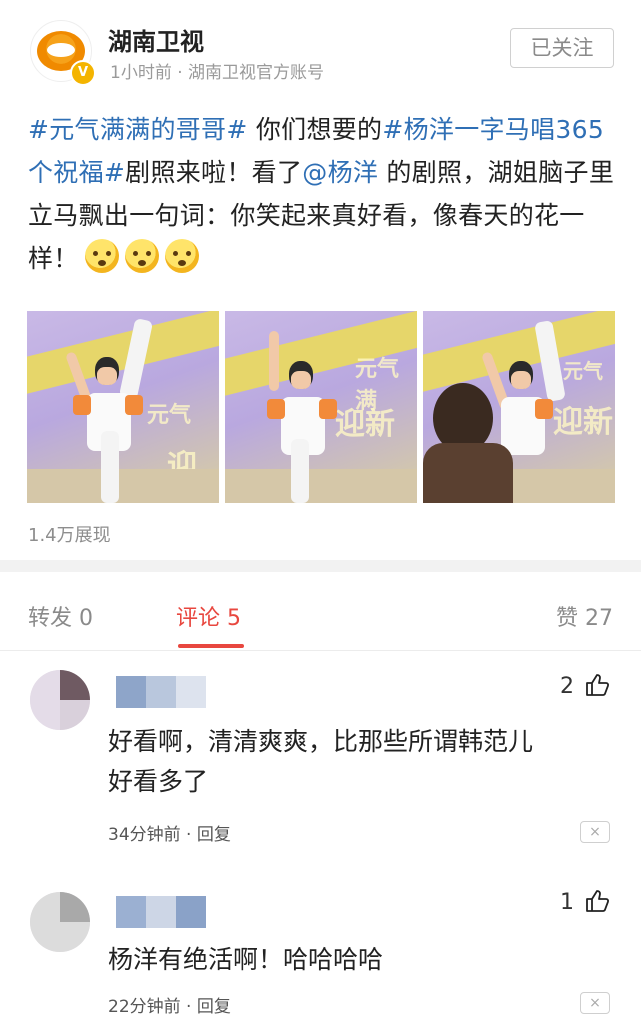  What do you see at coordinates (123, 407) in the screenshot?
I see `post-photo-1: 元气 迎新` at bounding box center [123, 407].